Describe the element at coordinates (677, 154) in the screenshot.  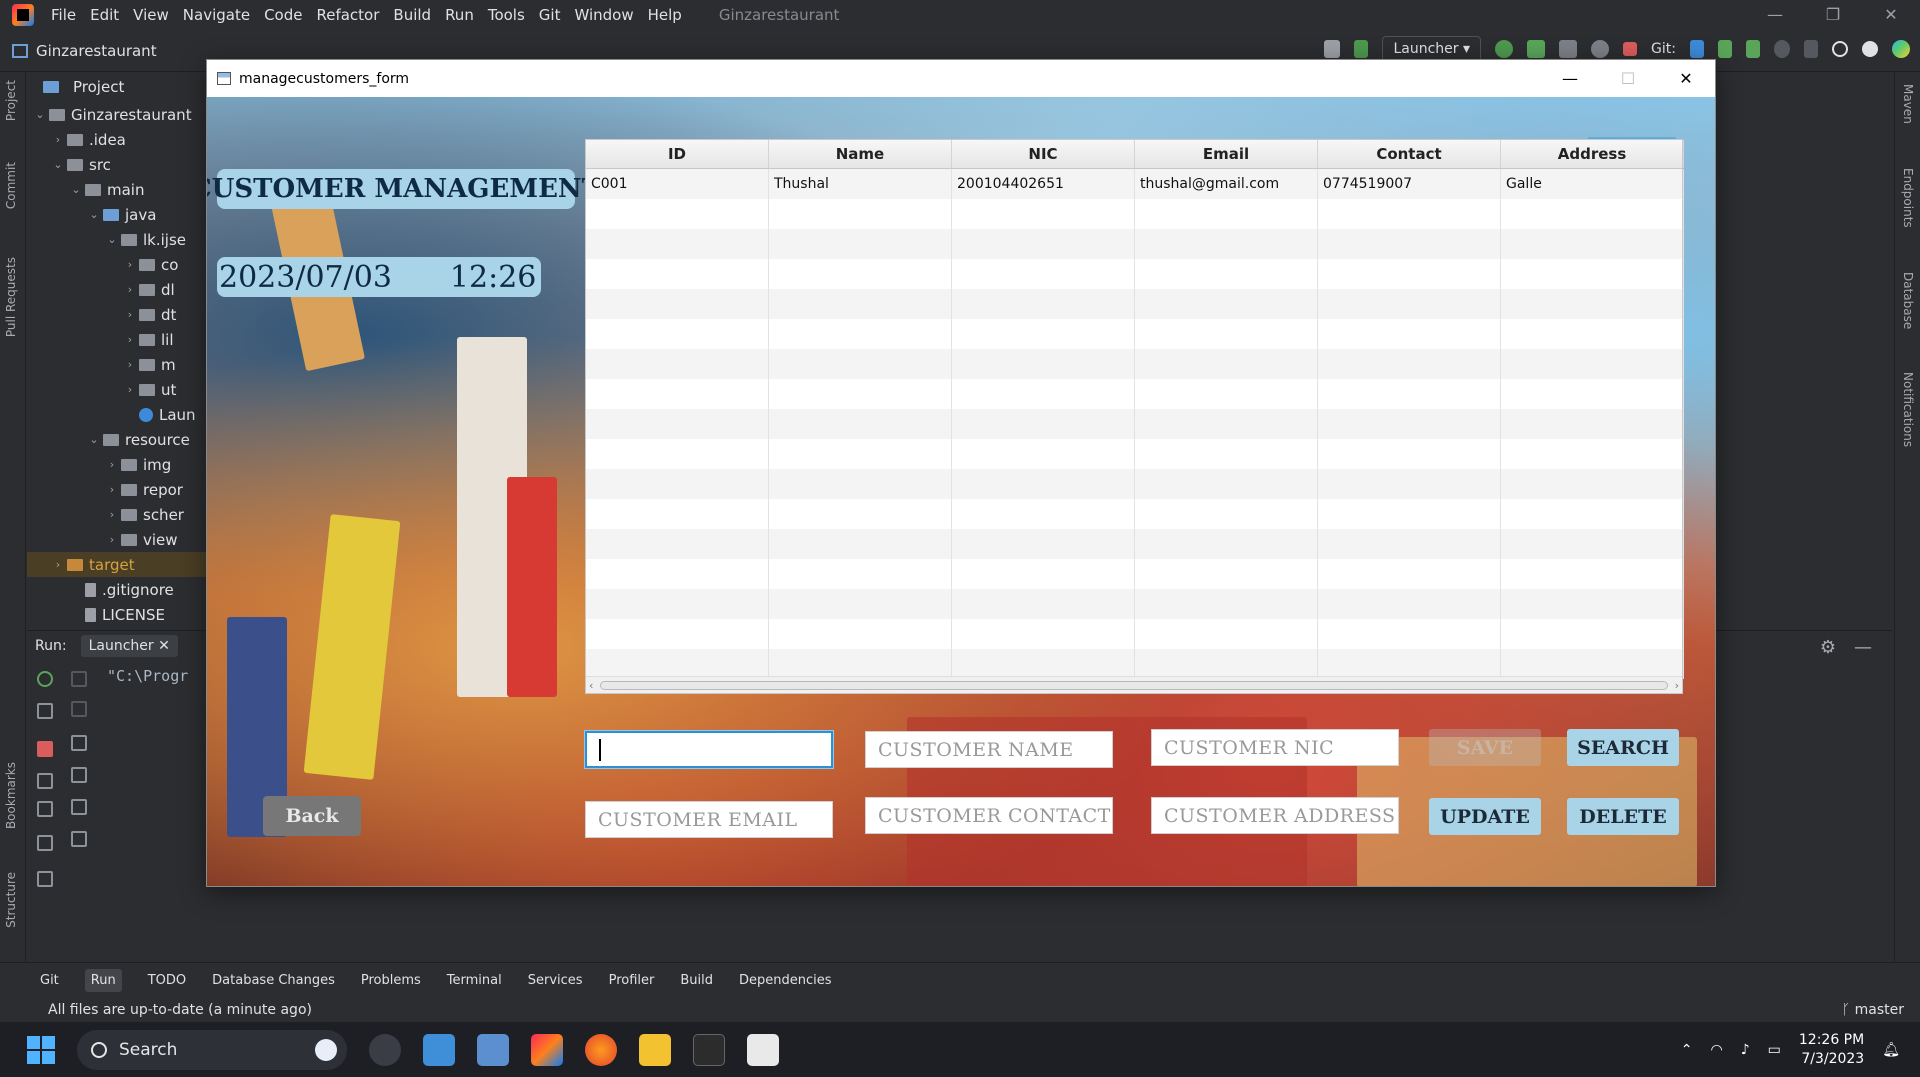
I see `column-header-id: ID` at that location.